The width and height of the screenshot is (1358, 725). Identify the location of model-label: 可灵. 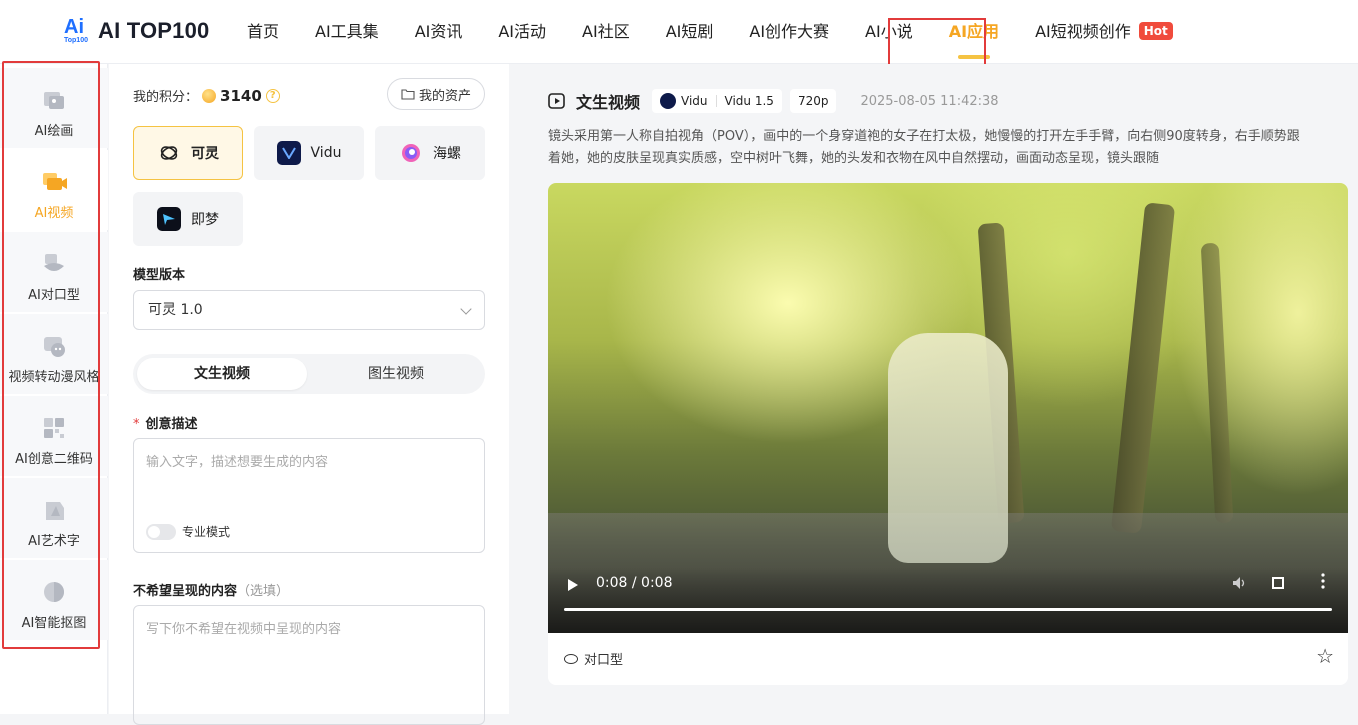
(205, 154).